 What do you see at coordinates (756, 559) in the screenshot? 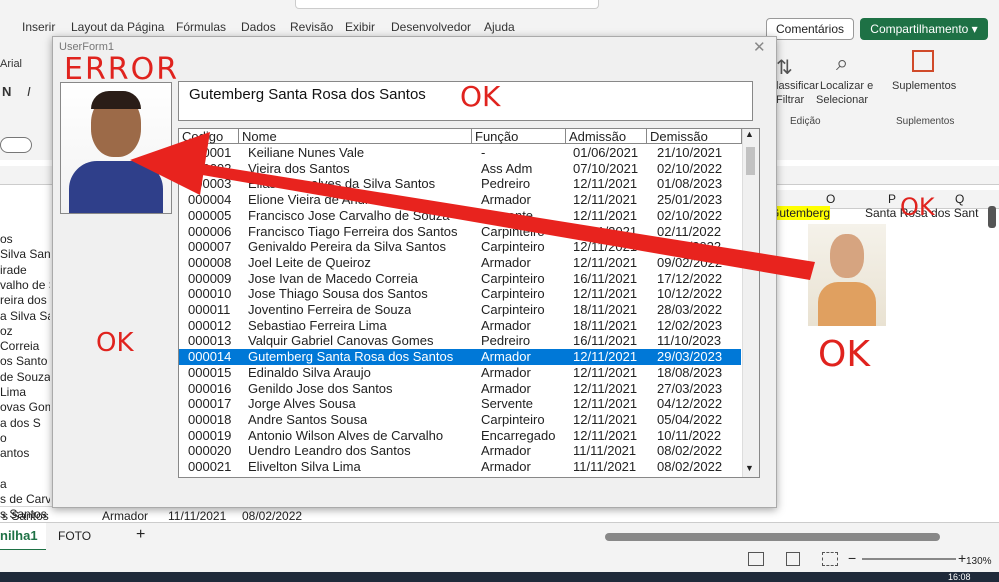
I see `normal-view-icon` at bounding box center [756, 559].